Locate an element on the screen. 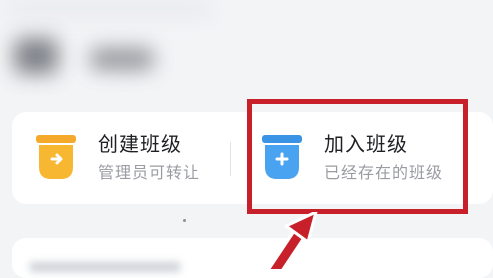 Image resolution: width=493 pixels, height=278 pixels. create-class-option: 创建班级 管理员可转让 is located at coordinates (134, 158).